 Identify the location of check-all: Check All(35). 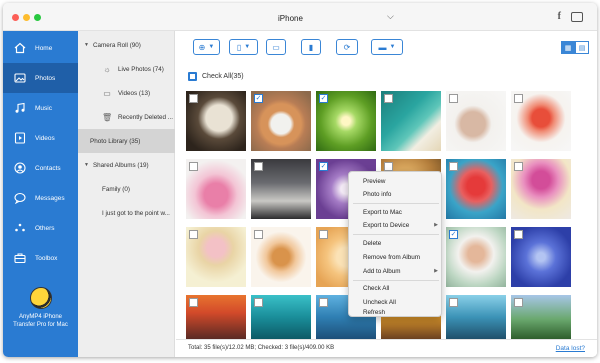
(216, 76).